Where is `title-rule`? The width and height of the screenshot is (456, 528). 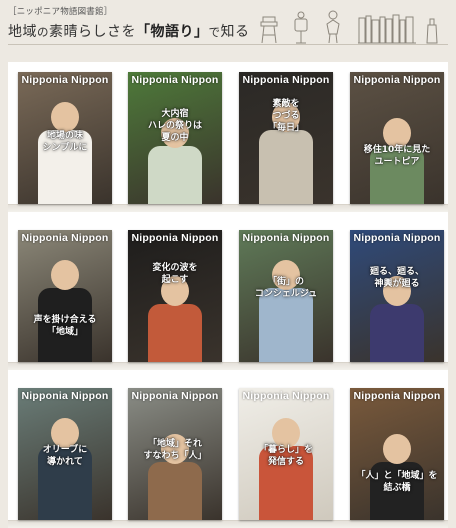
title-rule is located at coordinates (228, 44).